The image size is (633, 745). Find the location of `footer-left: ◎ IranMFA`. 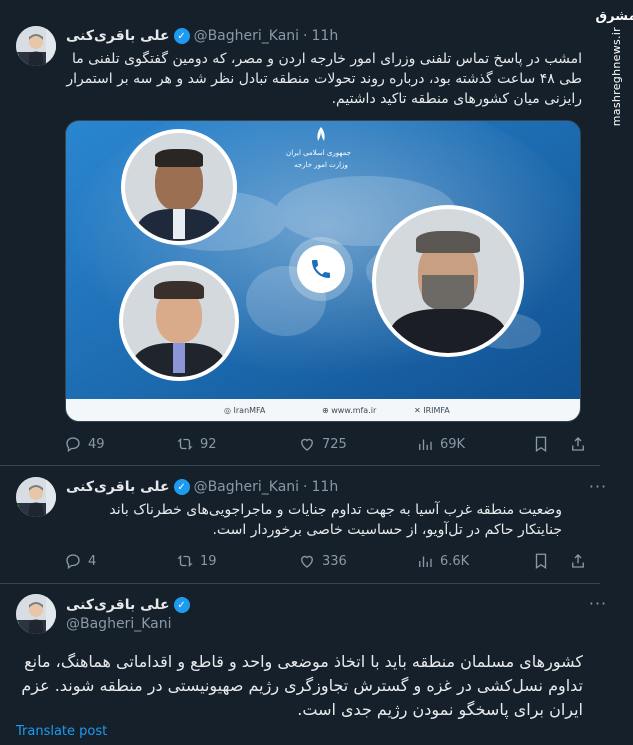

footer-left: ◎ IranMFA is located at coordinates (245, 410).